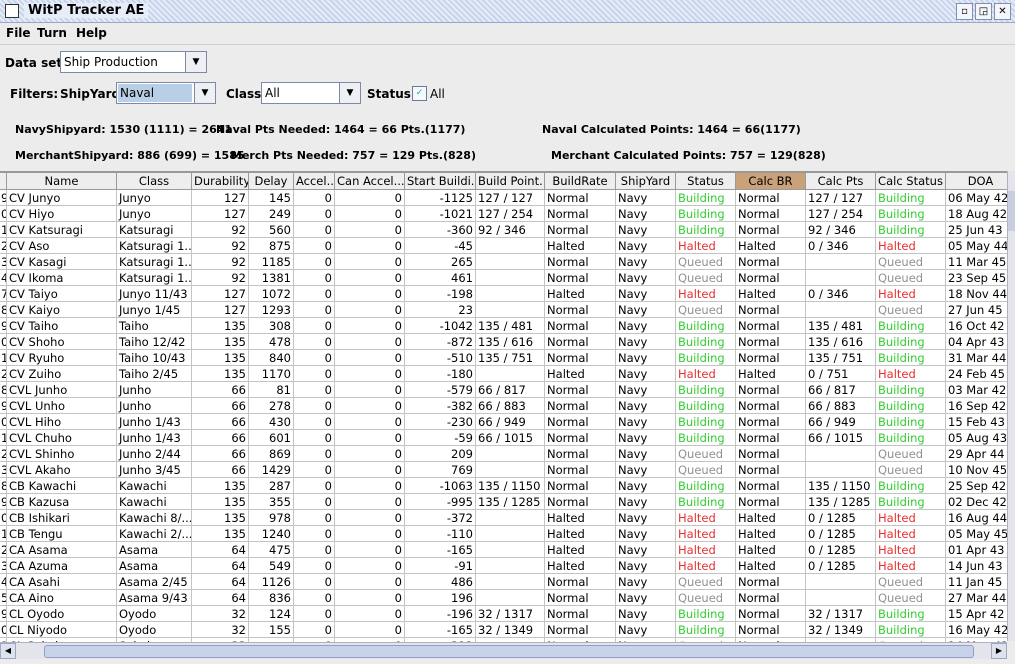 This screenshot has width=1015, height=664. Describe the element at coordinates (976, 181) in the screenshot. I see `column-header: DOA` at that location.